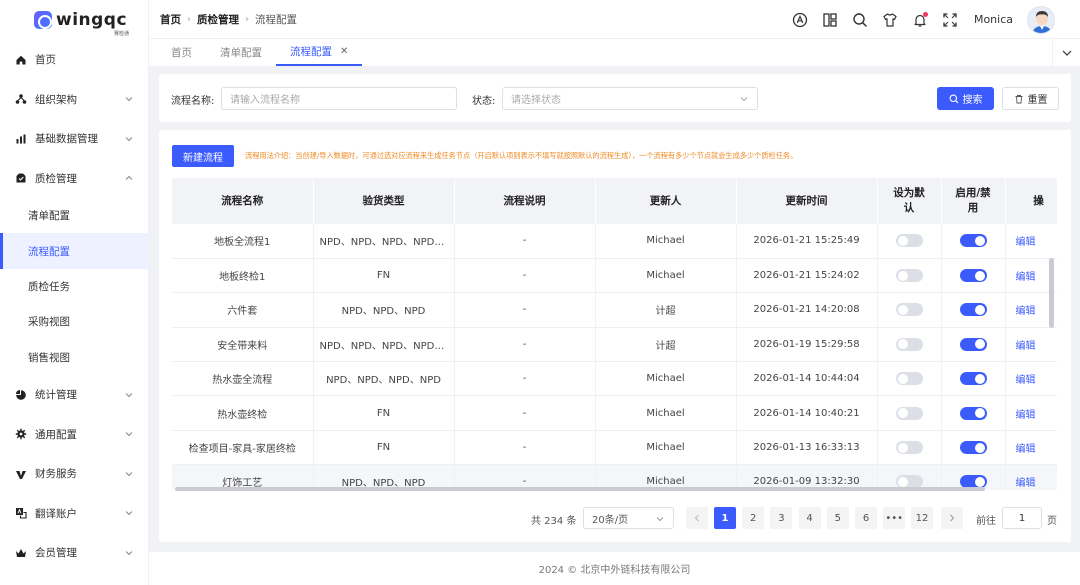 Image resolution: width=1080 pixels, height=585 pixels. What do you see at coordinates (74, 251) in the screenshot?
I see `sidebar-subitem-1: 流程配置` at bounding box center [74, 251].